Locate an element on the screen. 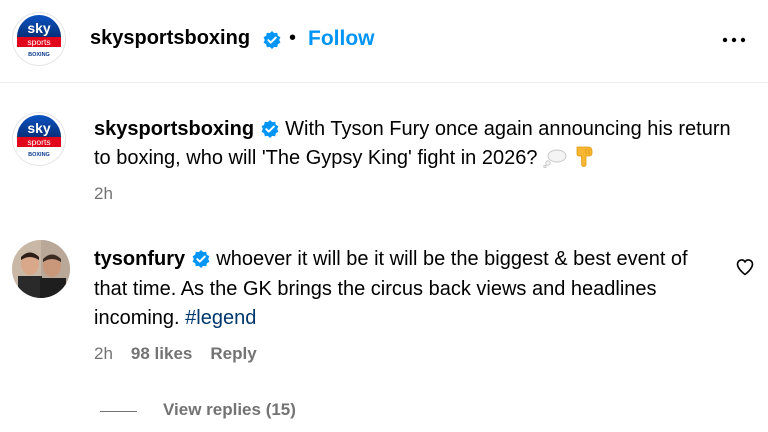  caption-username: skysportsboxing is located at coordinates (174, 129).